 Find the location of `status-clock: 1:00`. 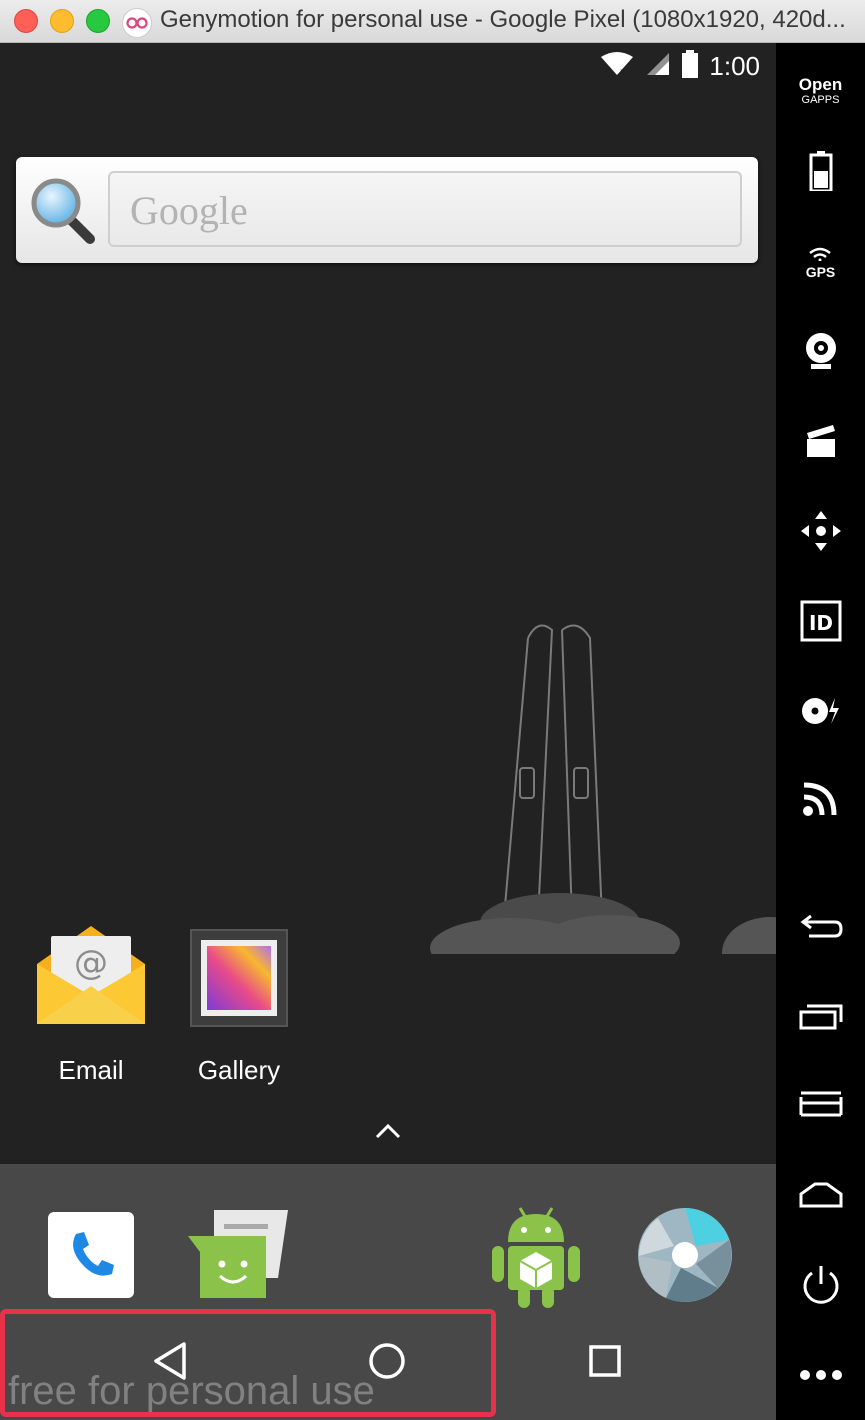

status-clock: 1:00 is located at coordinates (734, 65).